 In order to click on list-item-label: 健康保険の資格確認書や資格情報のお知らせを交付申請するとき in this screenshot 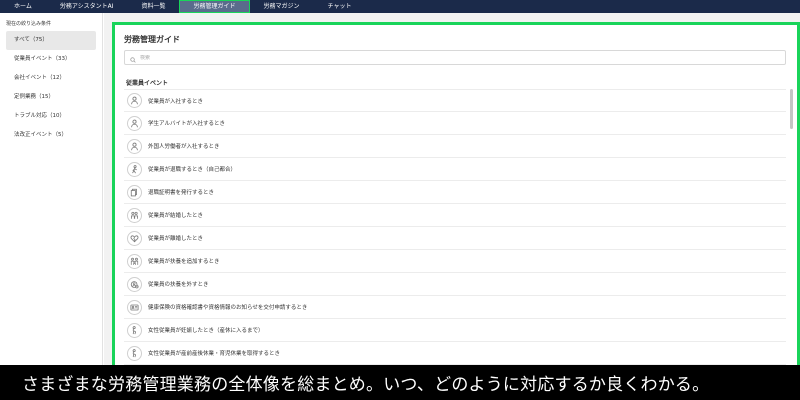, I will do `click(228, 308)`.